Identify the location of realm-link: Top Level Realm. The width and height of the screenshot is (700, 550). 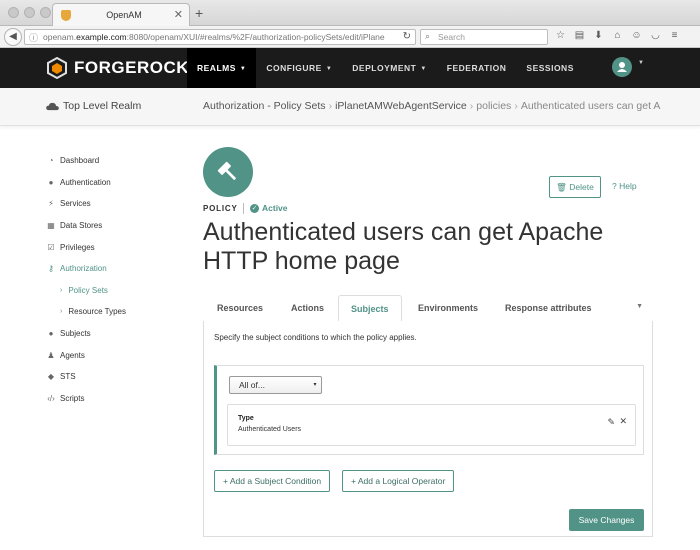
(93, 106).